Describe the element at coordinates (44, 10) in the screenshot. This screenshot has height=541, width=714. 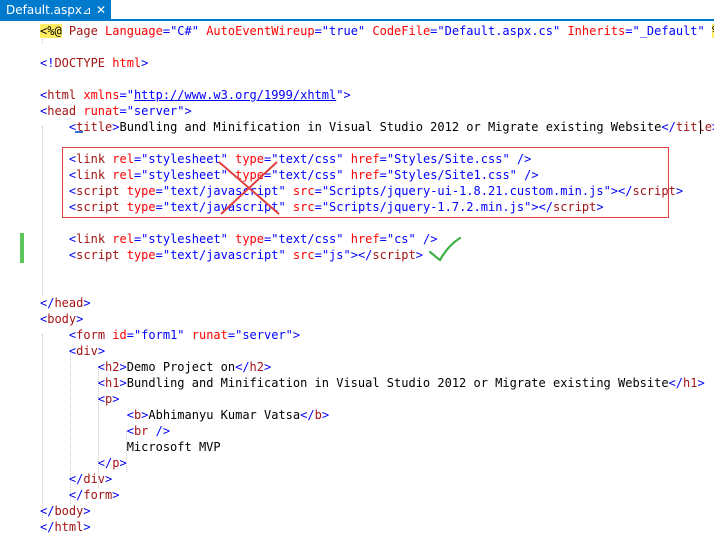
I see `tab-title: Default.aspx` at that location.